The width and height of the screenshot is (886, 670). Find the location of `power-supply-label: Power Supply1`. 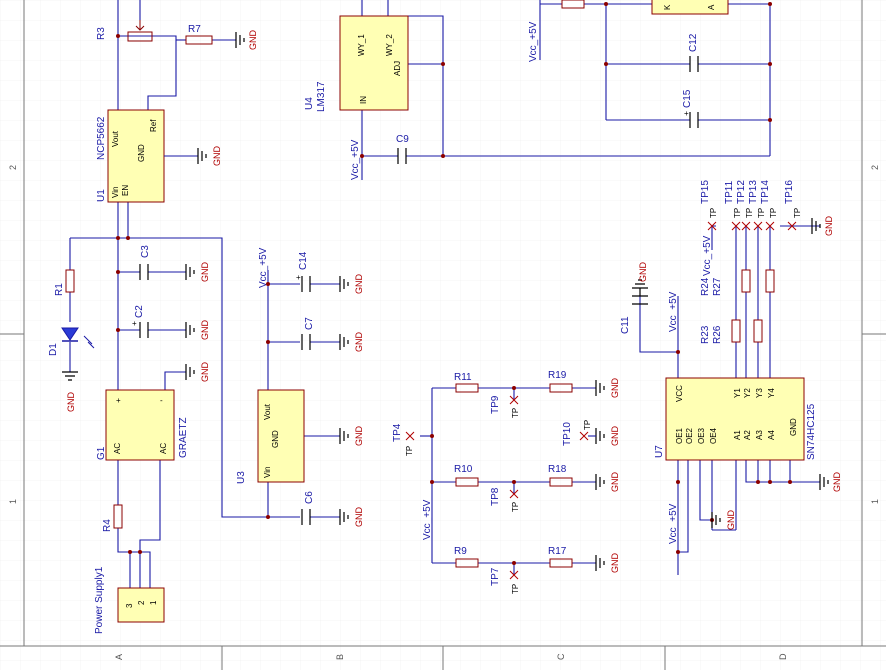

power-supply-label: Power Supply1 is located at coordinates (99, 600).